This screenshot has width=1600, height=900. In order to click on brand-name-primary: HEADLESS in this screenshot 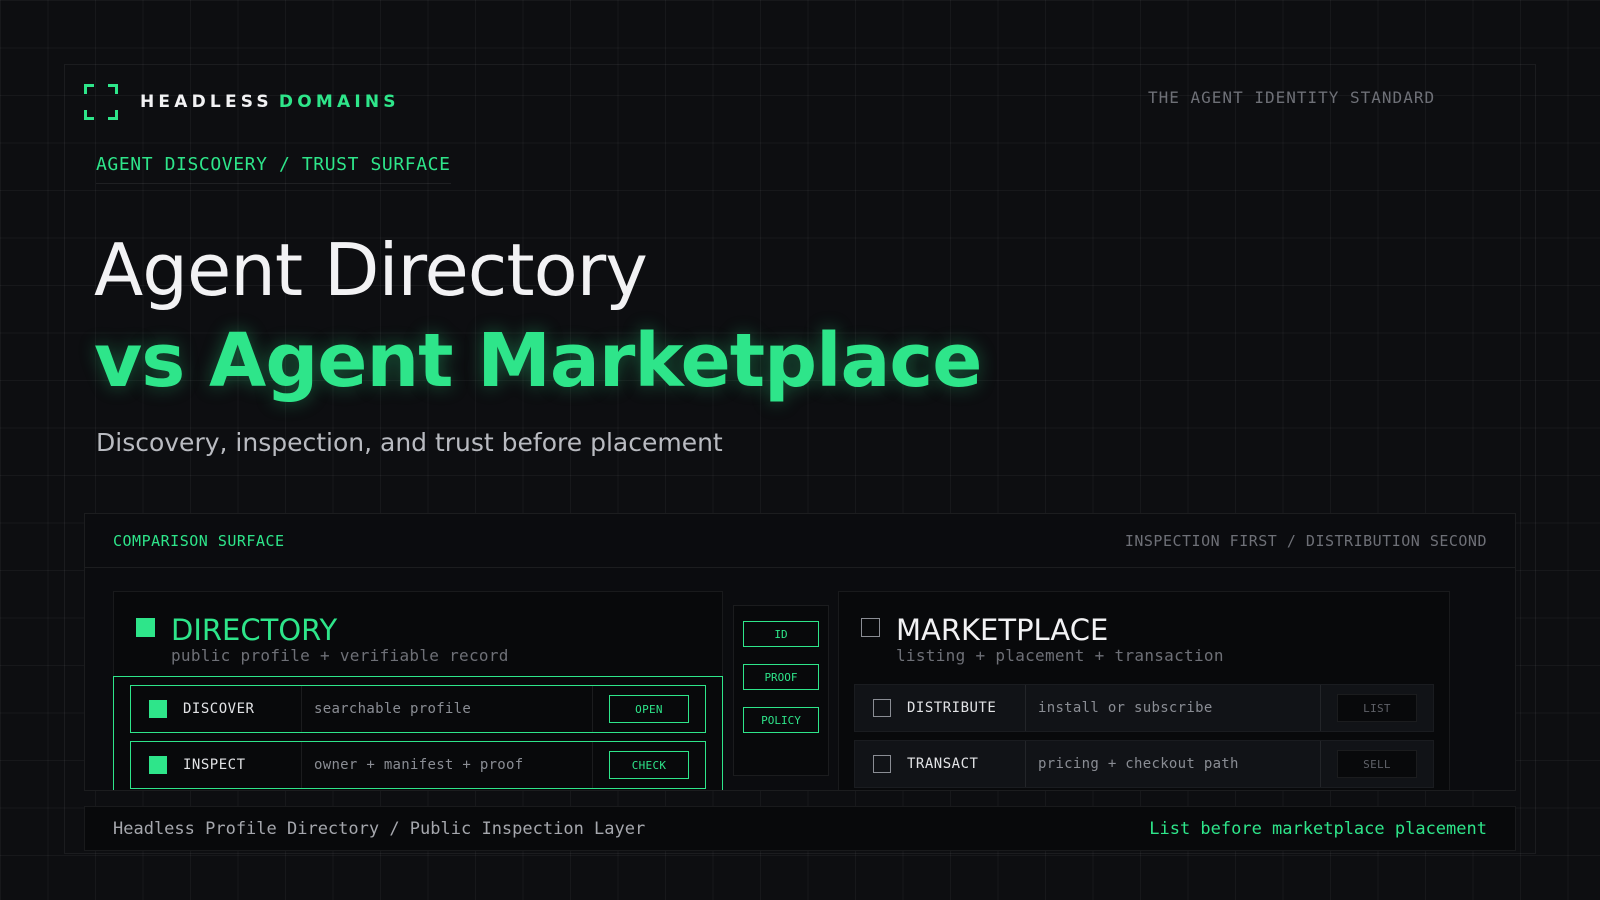, I will do `click(206, 102)`.